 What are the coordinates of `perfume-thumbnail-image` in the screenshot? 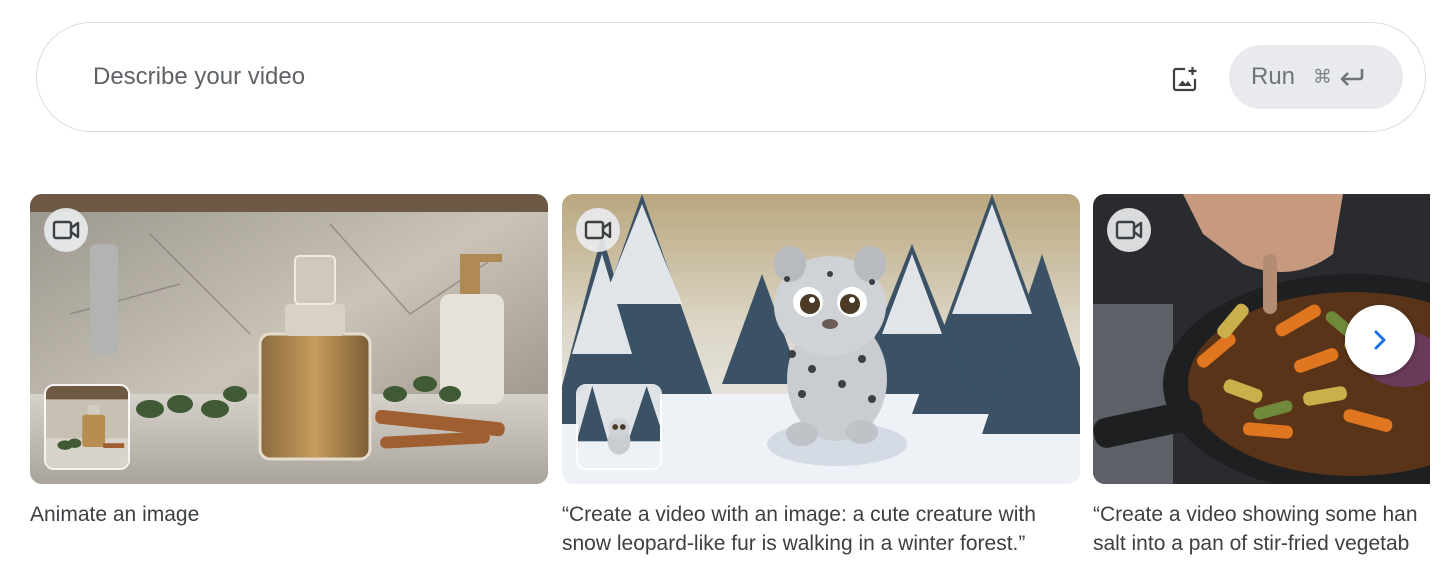 It's located at (87, 427).